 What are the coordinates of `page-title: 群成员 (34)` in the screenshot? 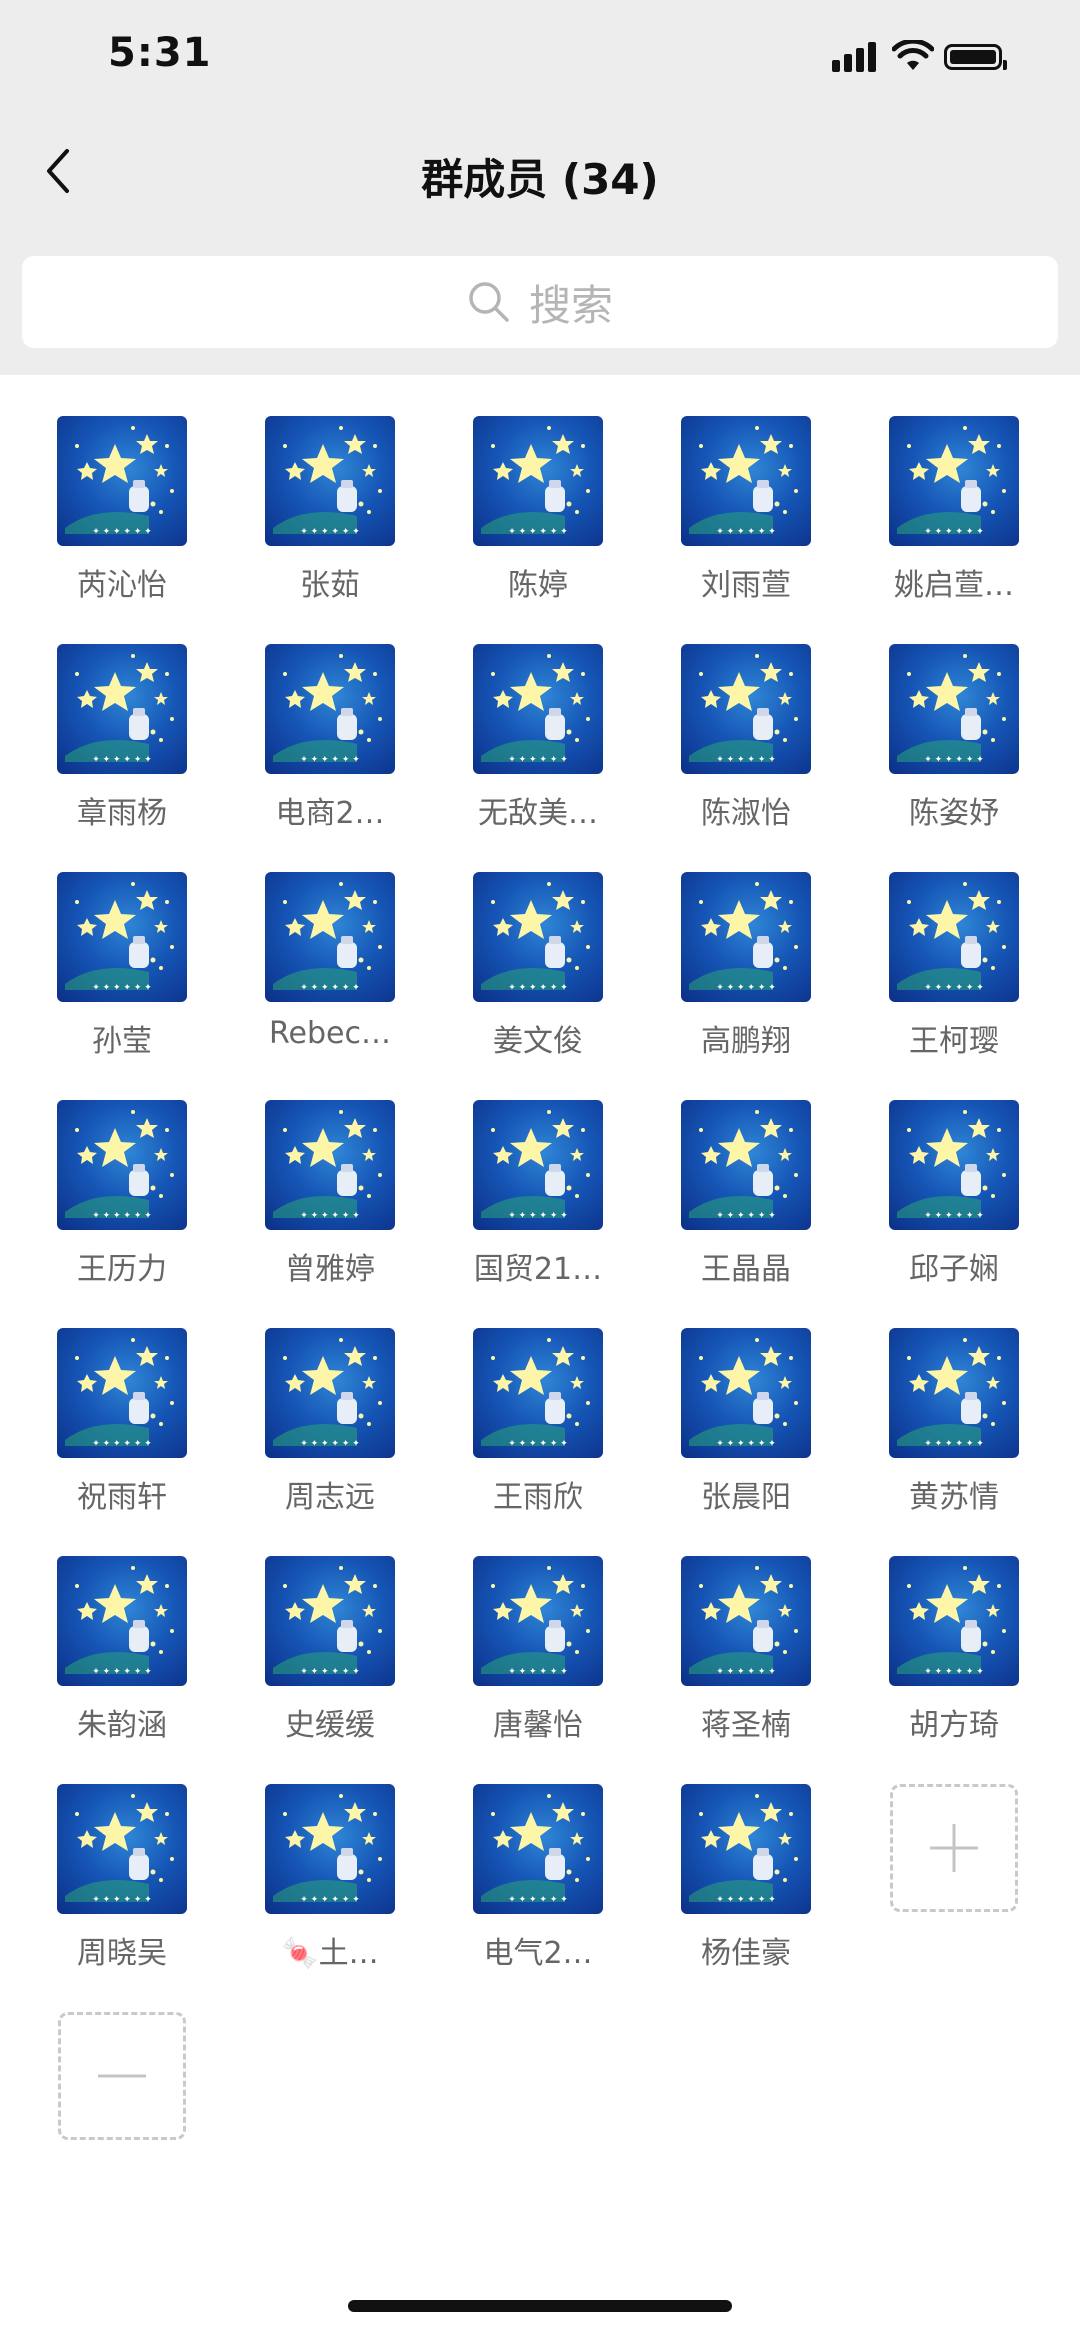 It's located at (540, 179).